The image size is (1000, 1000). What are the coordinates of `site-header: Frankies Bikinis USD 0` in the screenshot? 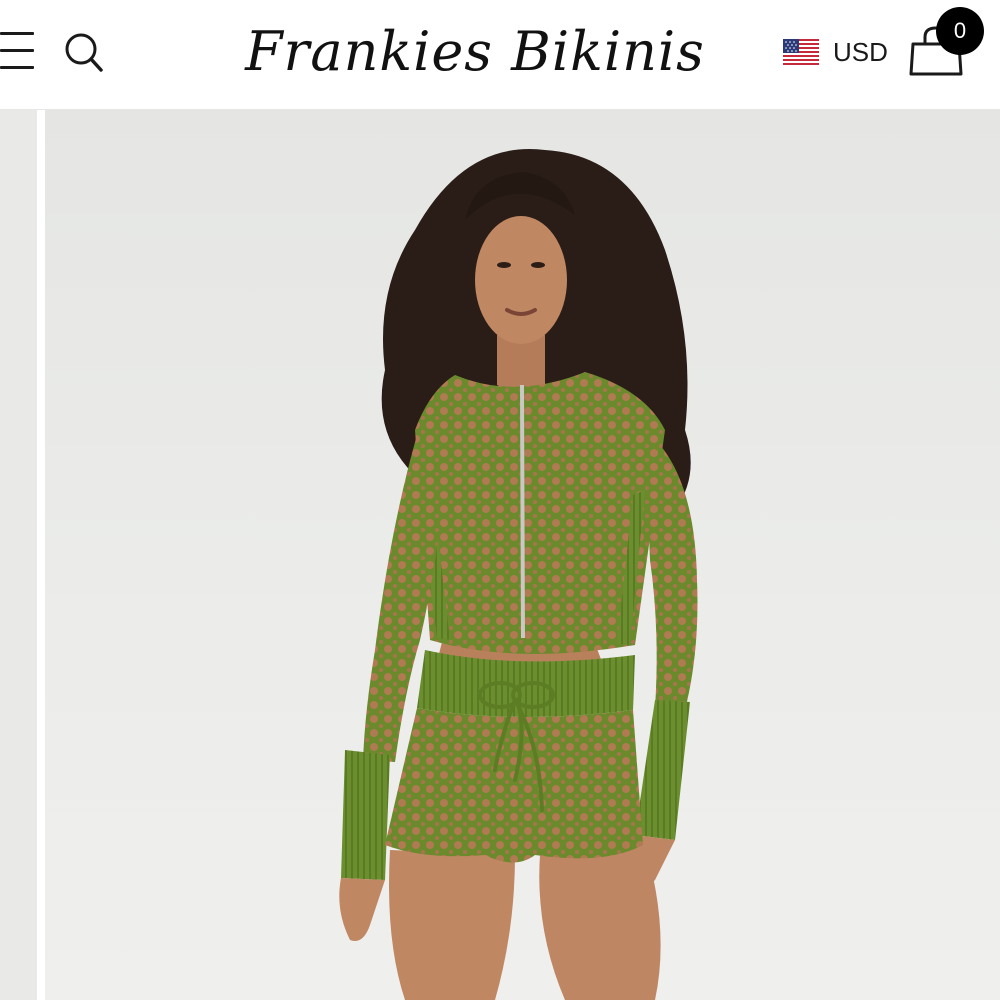 It's located at (500, 55).